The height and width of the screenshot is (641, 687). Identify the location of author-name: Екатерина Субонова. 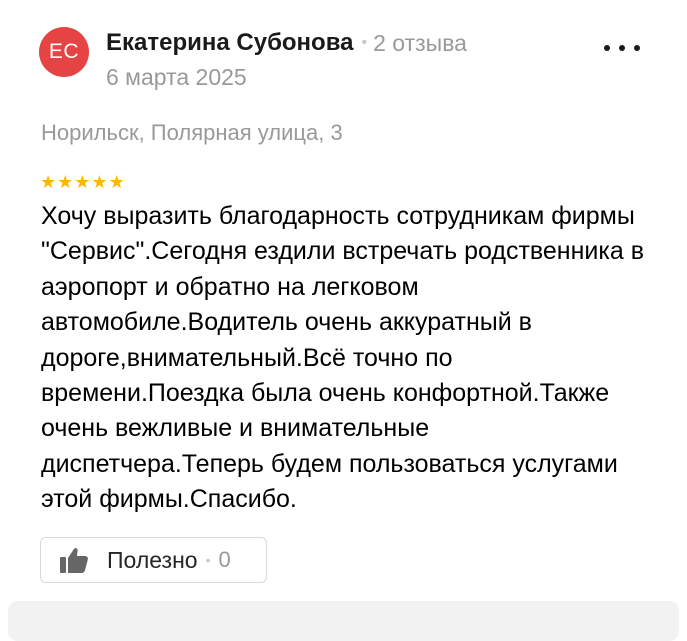
(230, 43).